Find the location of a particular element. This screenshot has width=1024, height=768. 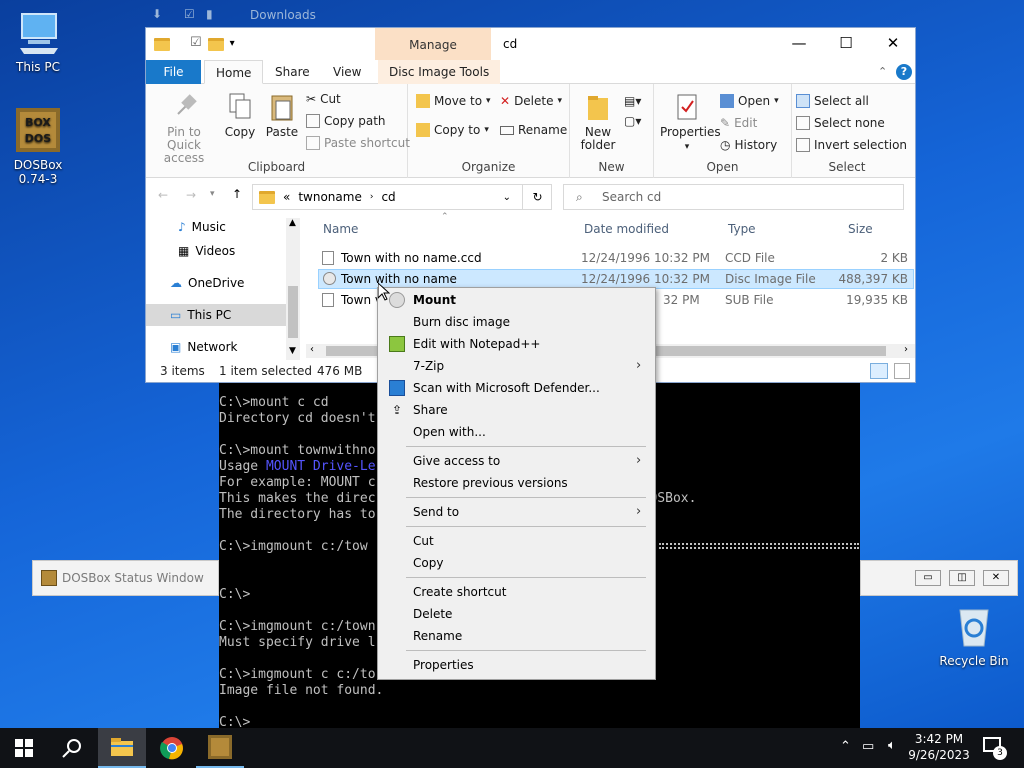

properties-button: Properties ▾ is located at coordinates (690, 123).